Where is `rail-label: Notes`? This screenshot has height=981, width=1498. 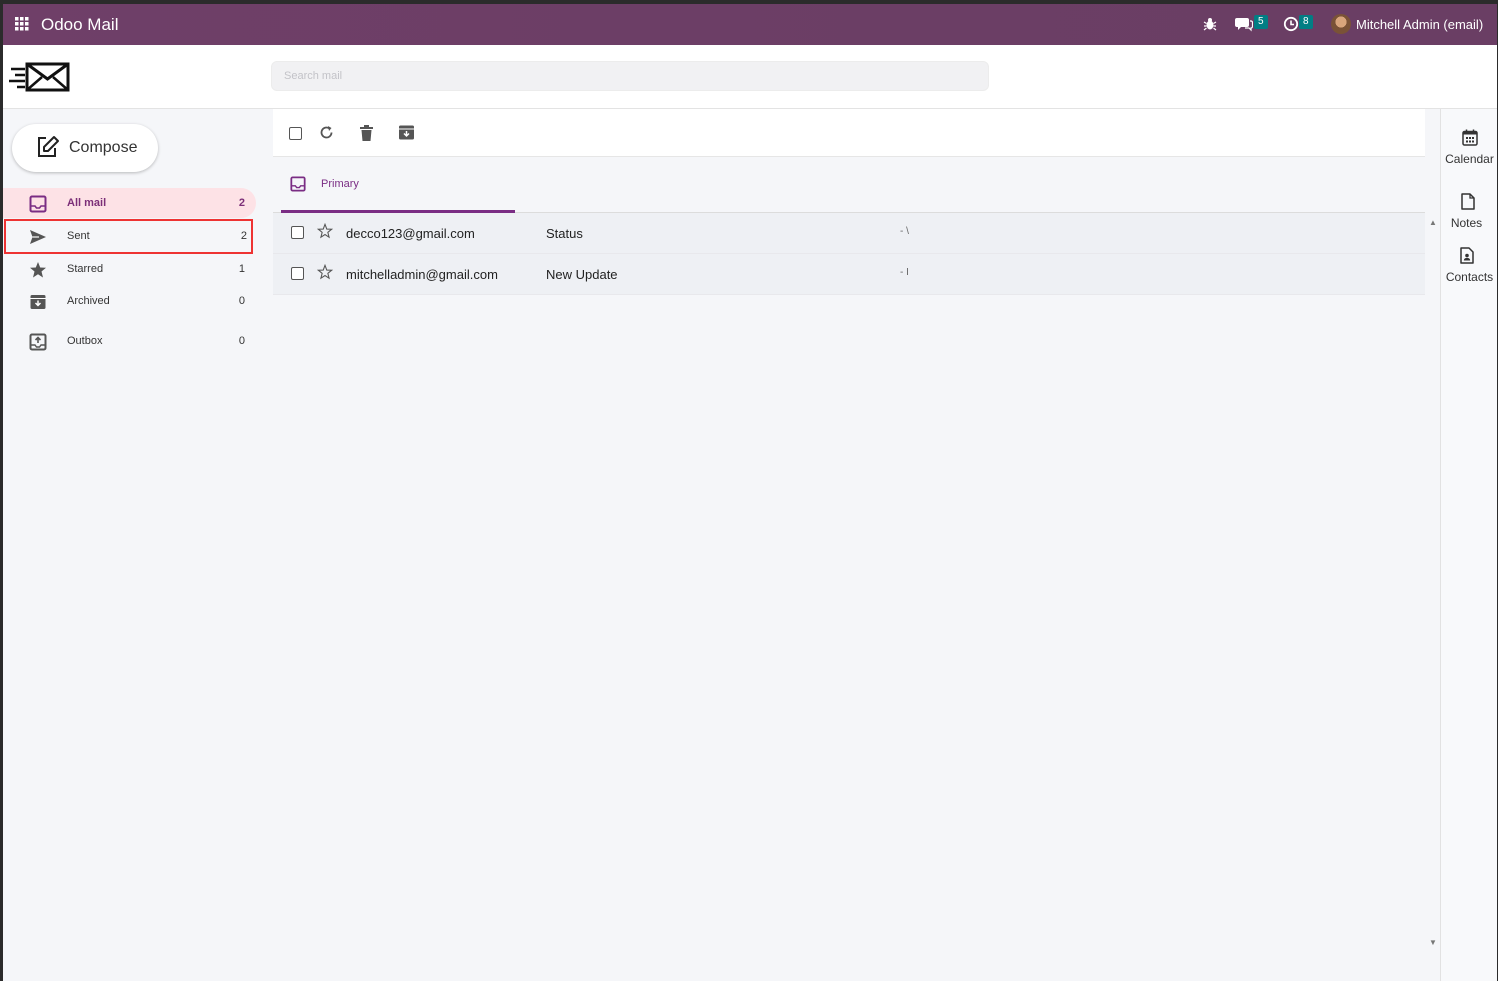
rail-label: Notes is located at coordinates (1466, 223).